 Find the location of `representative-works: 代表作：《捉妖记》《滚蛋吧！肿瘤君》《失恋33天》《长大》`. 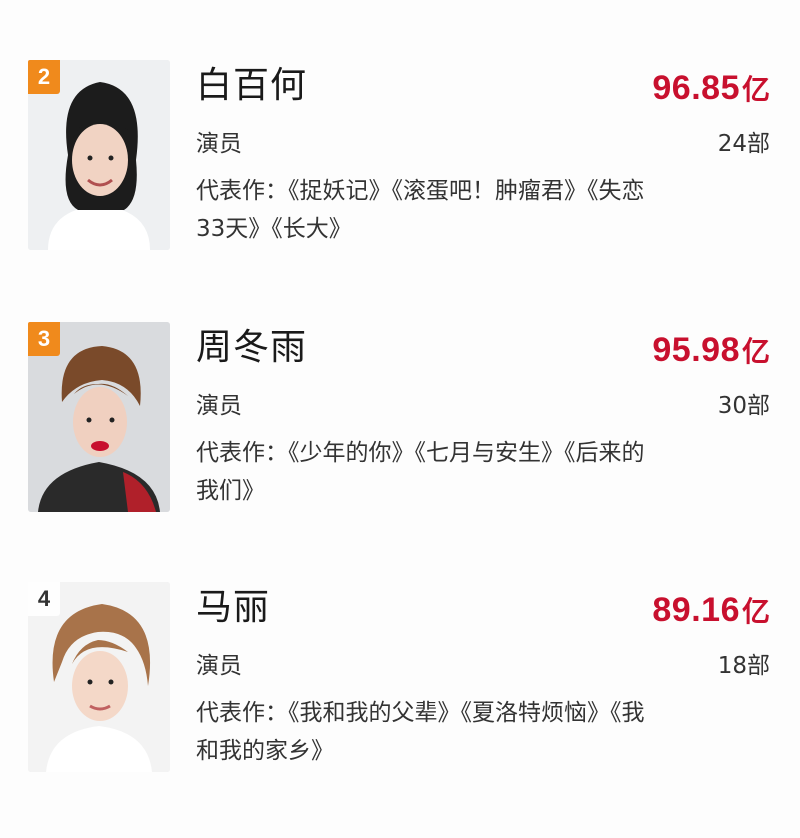

representative-works: 代表作：《捉妖记》《滚蛋吧！肿瘤君》《失恋33天》《长大》 is located at coordinates (426, 210).